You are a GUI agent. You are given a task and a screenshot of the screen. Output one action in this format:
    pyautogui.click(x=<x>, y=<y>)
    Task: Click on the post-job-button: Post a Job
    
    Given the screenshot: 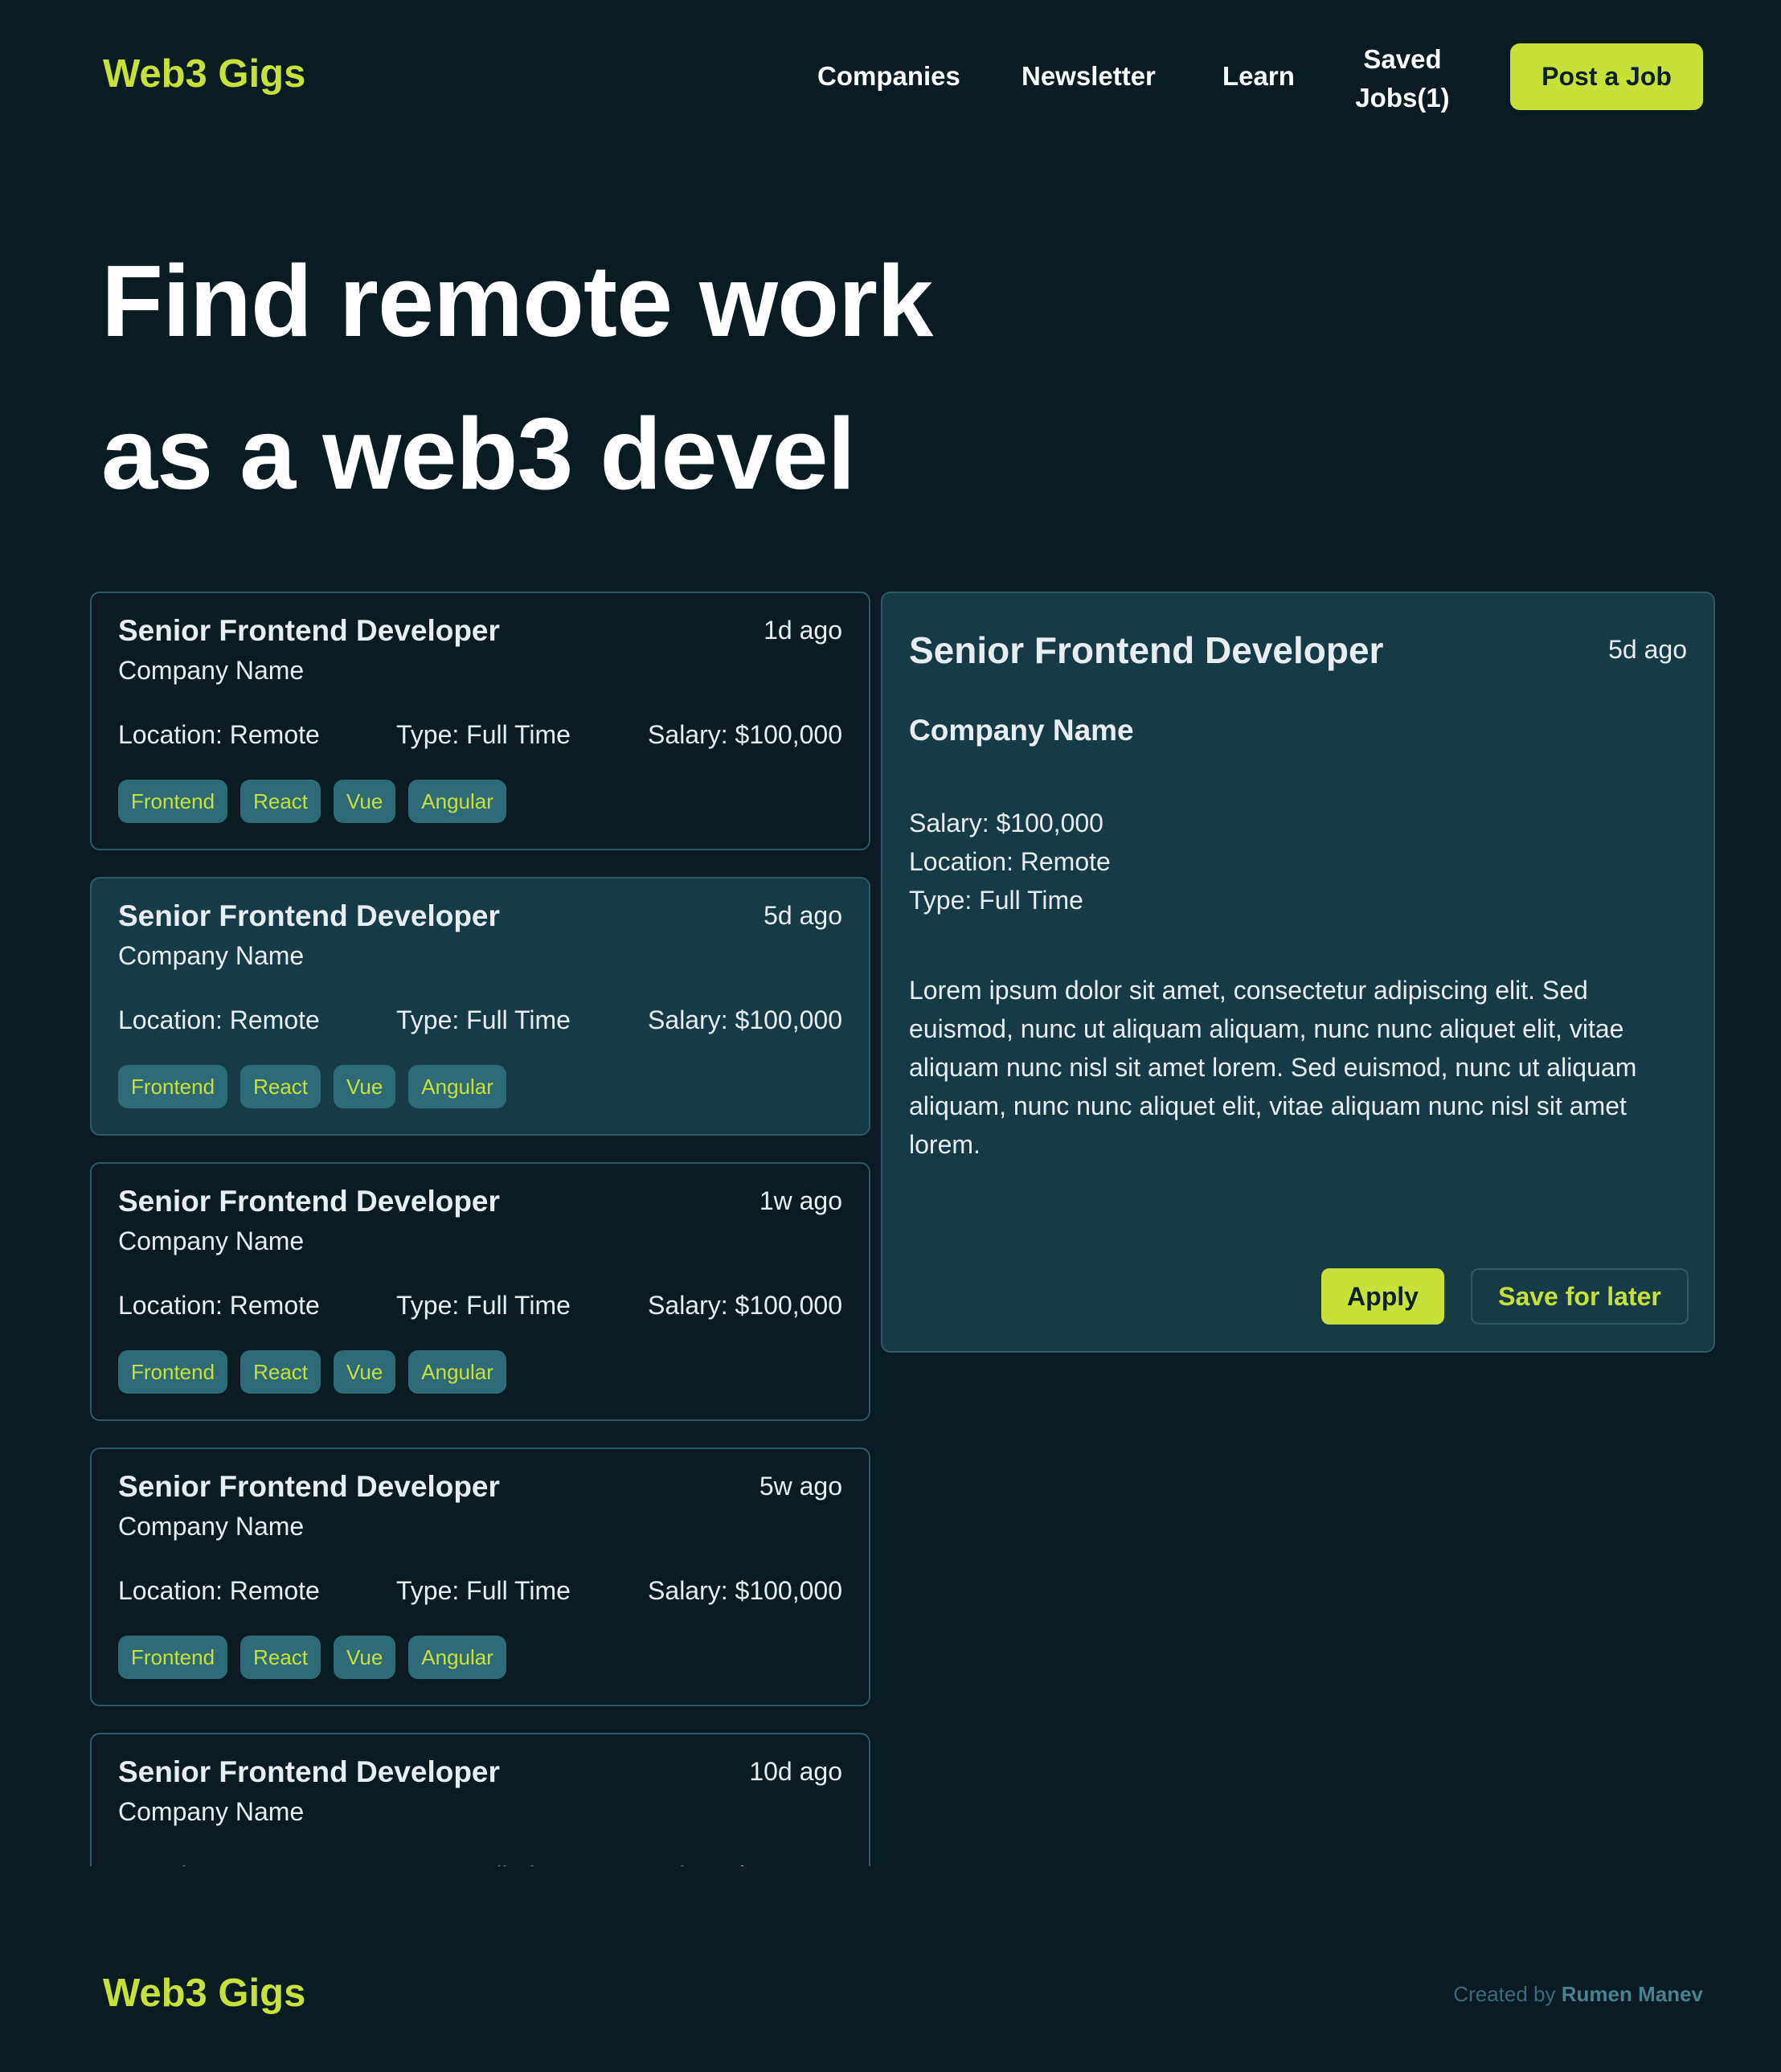 What is the action you would take?
    pyautogui.click(x=1606, y=76)
    